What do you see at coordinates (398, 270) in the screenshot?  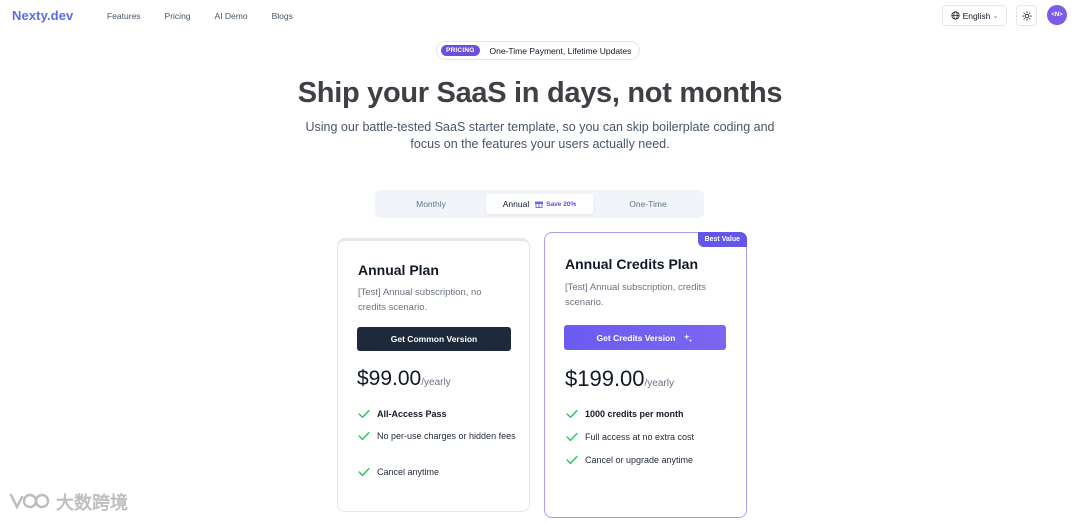 I see `plan-title: Annual Plan` at bounding box center [398, 270].